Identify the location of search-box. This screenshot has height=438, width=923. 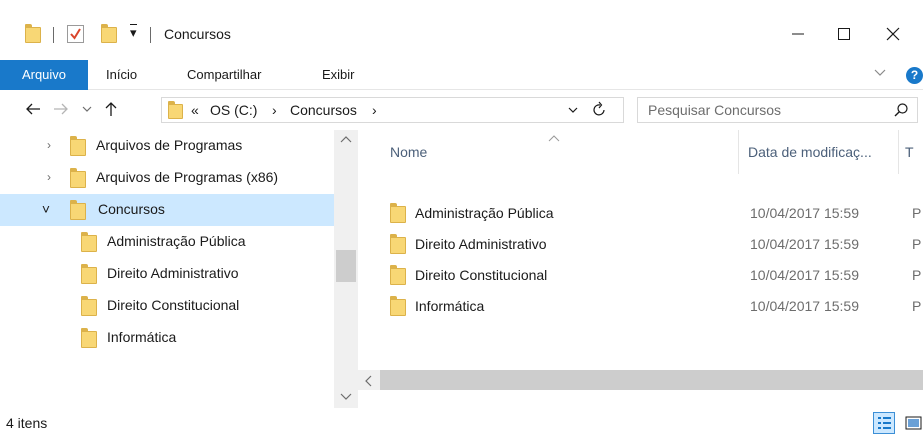
(777, 110).